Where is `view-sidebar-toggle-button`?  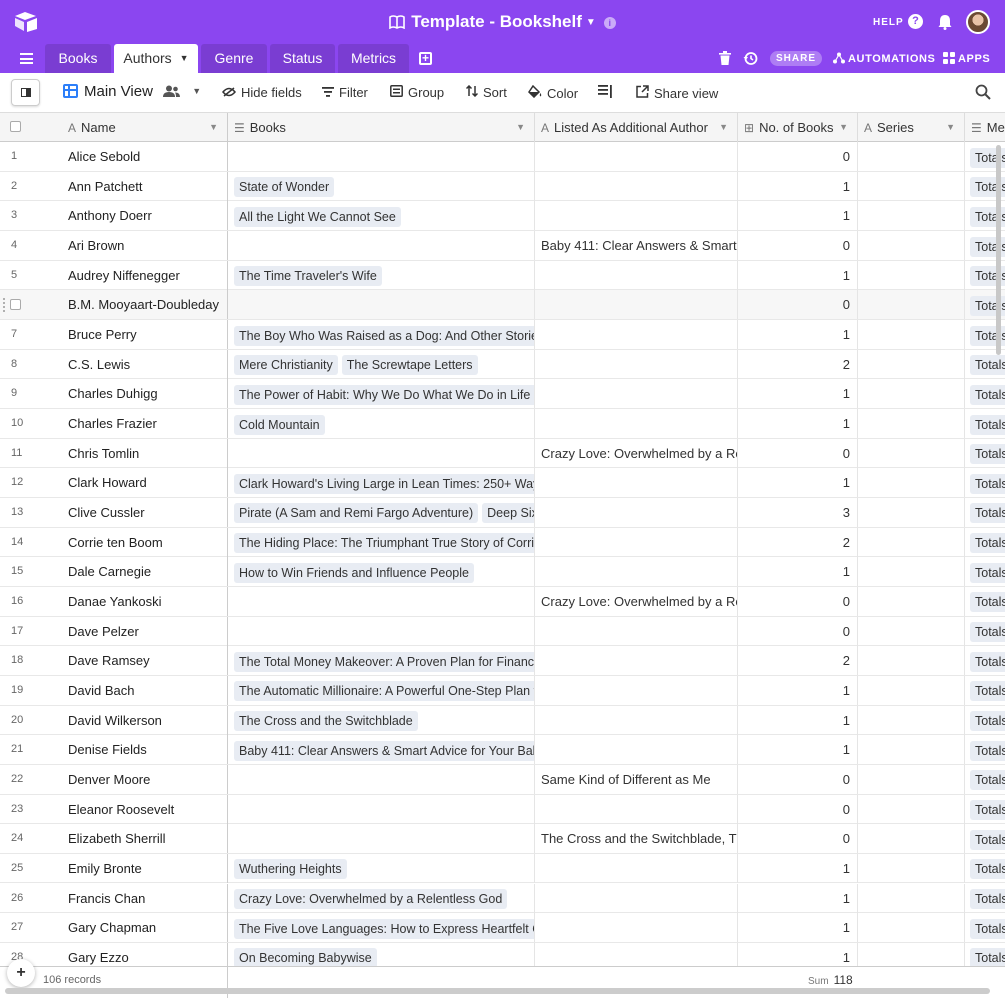 view-sidebar-toggle-button is located at coordinates (25, 92).